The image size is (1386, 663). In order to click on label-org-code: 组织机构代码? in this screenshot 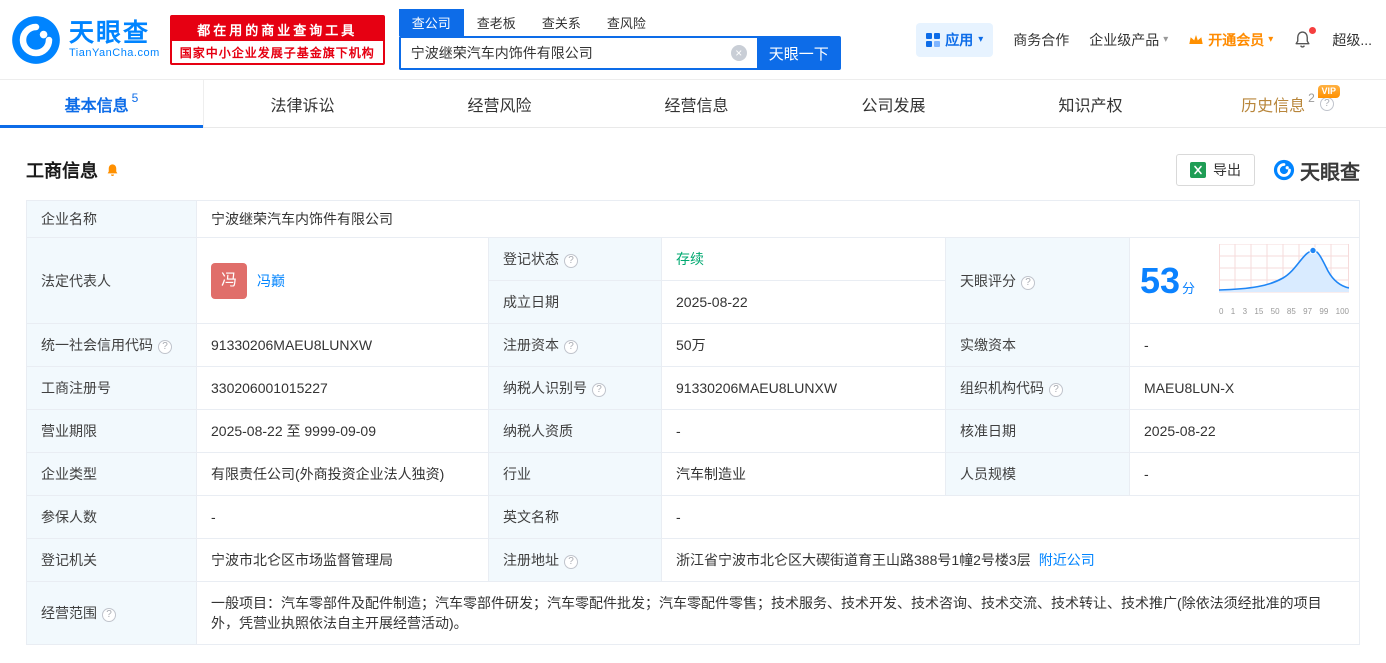, I will do `click(1037, 388)`.